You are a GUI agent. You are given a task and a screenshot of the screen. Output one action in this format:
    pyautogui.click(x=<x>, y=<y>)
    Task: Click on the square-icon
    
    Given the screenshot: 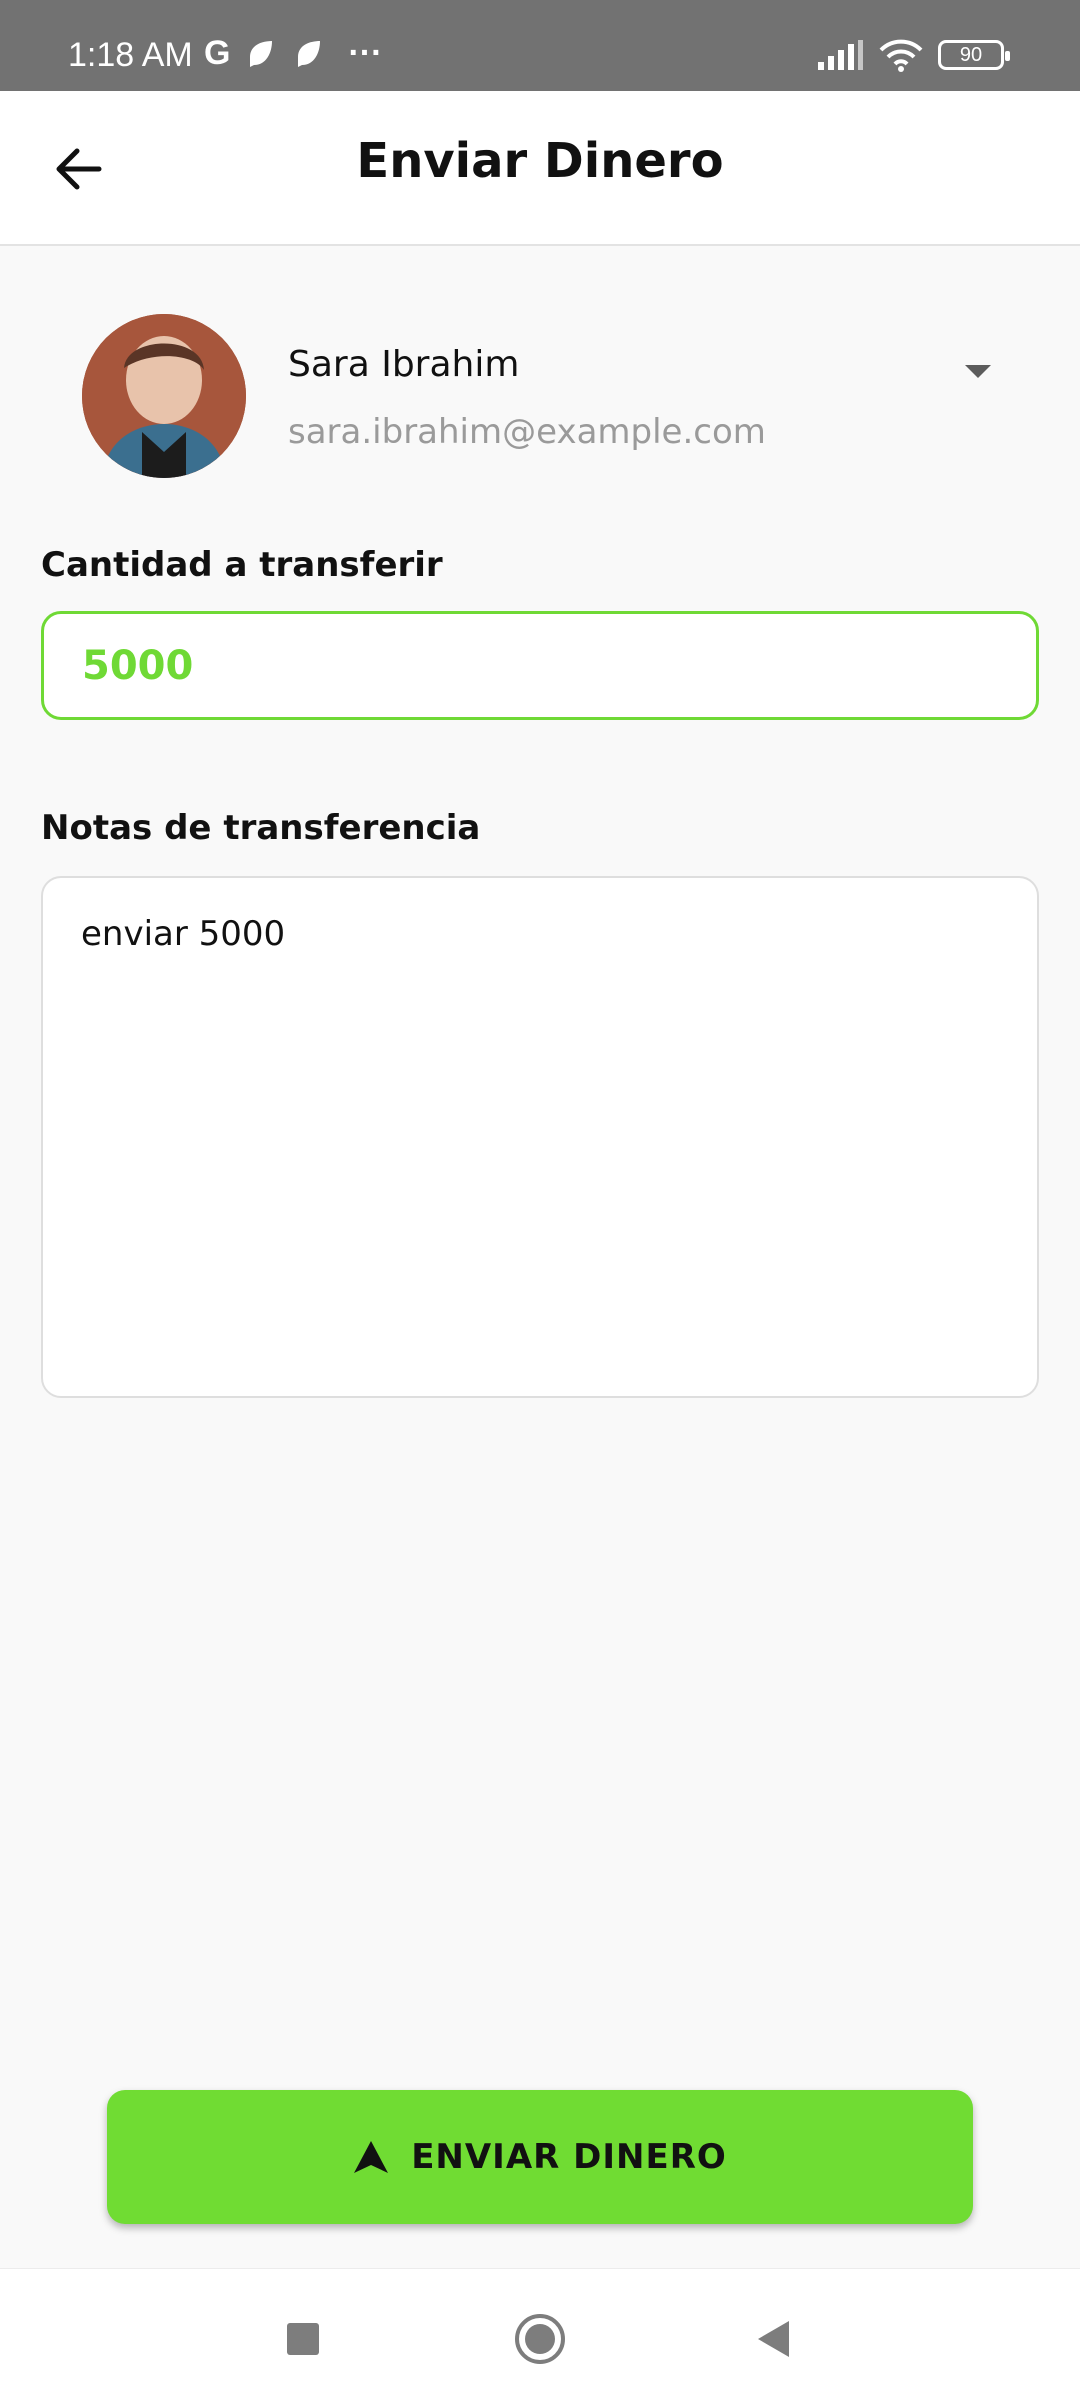 What is the action you would take?
    pyautogui.click(x=303, y=2339)
    